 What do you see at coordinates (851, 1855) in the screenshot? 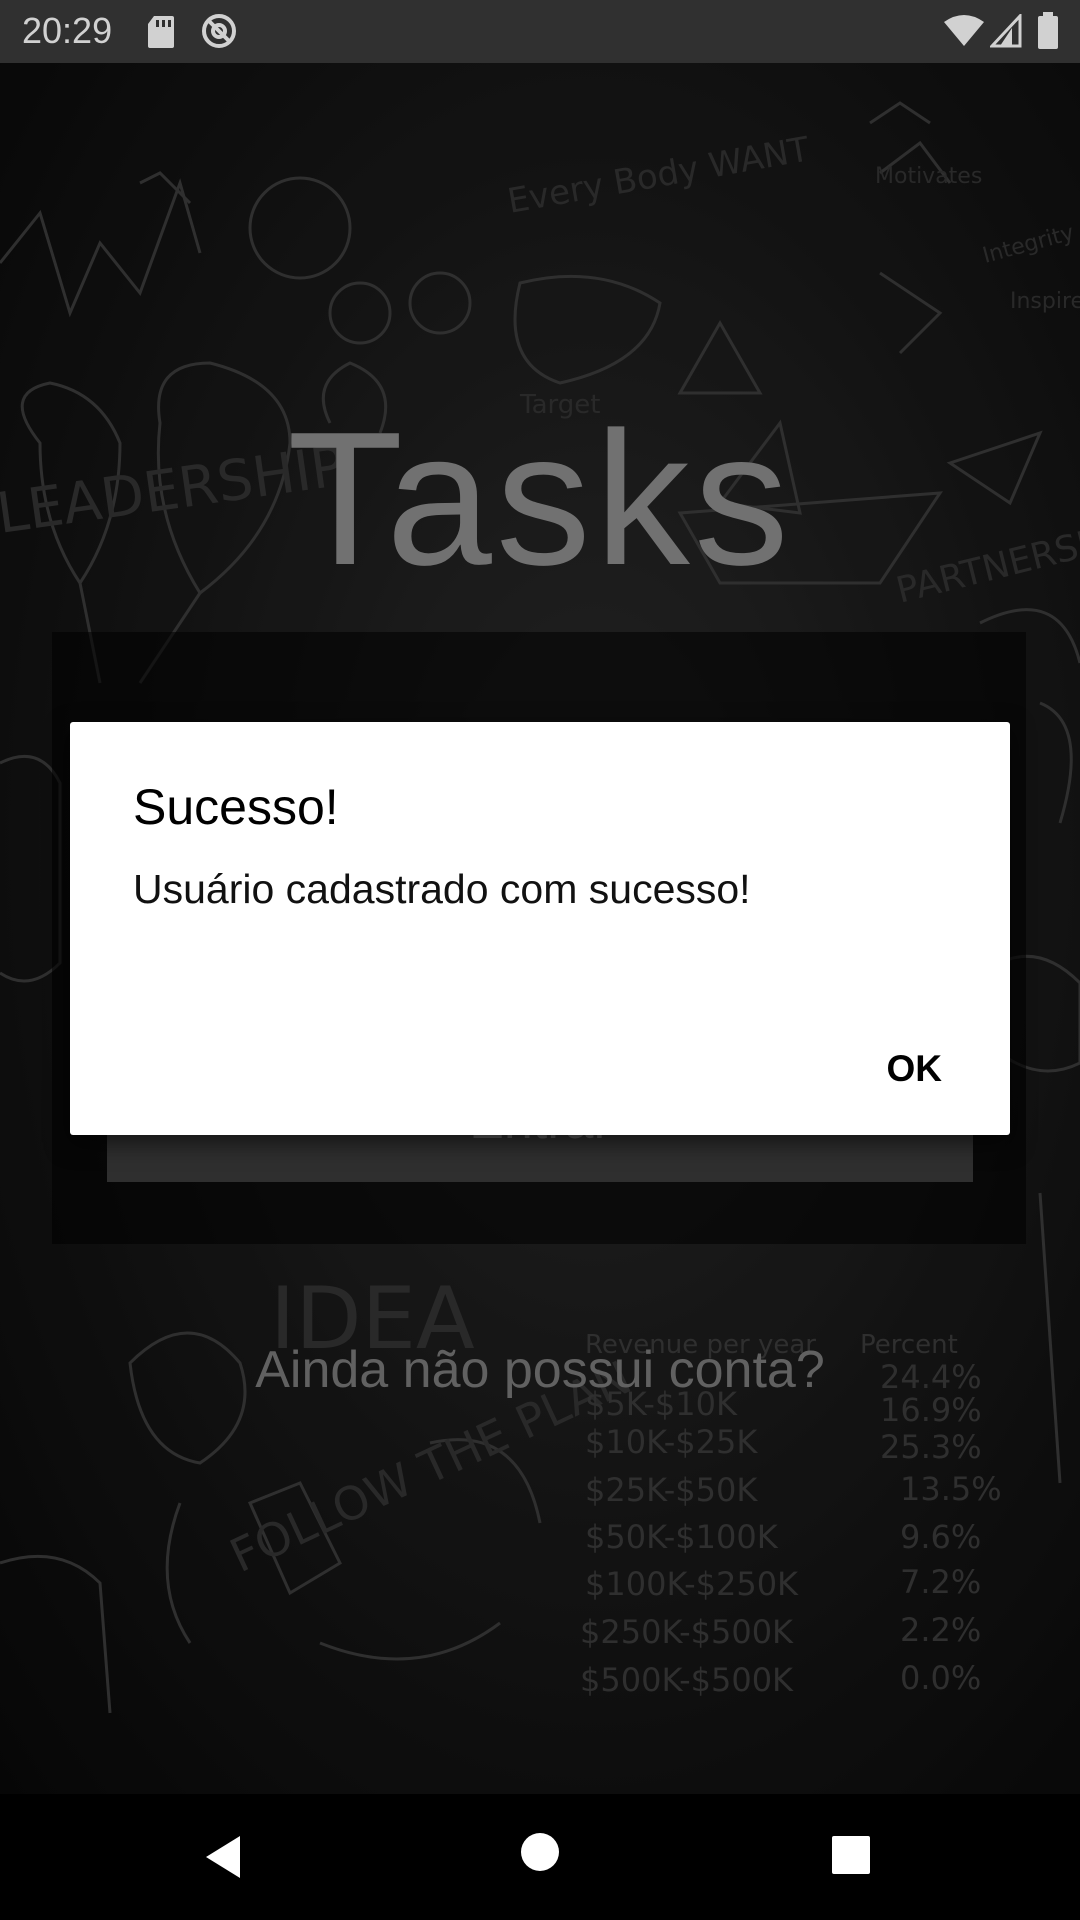
I see `recents-icon` at bounding box center [851, 1855].